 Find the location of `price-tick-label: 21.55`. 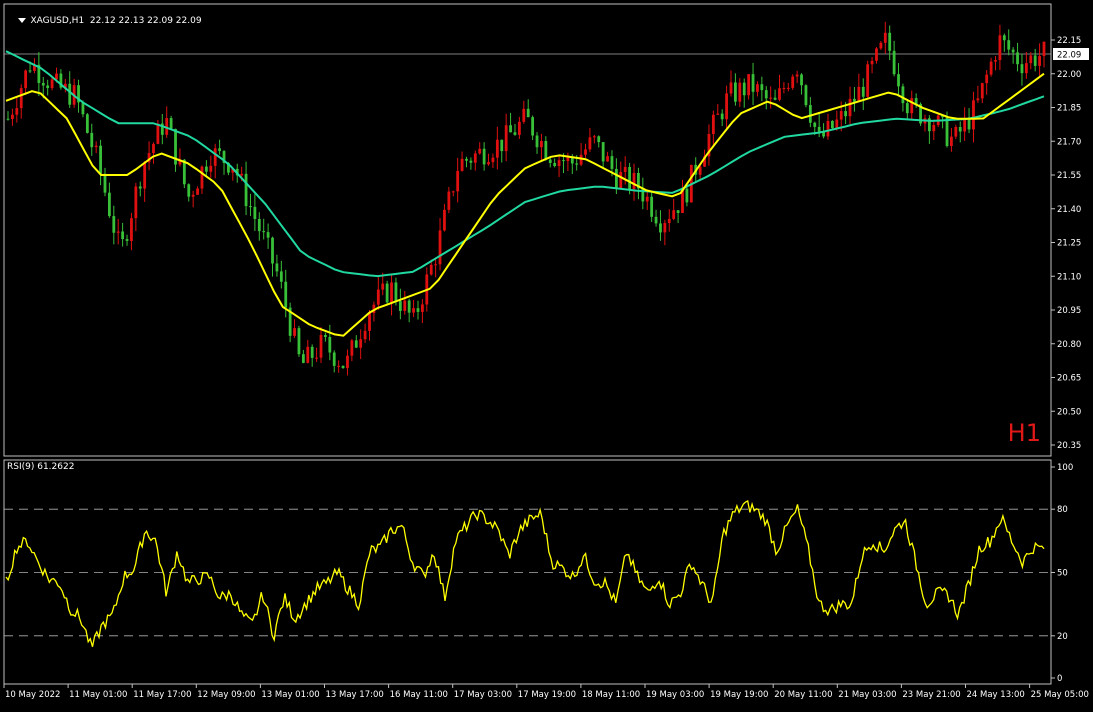

price-tick-label: 21.55 is located at coordinates (1069, 176).